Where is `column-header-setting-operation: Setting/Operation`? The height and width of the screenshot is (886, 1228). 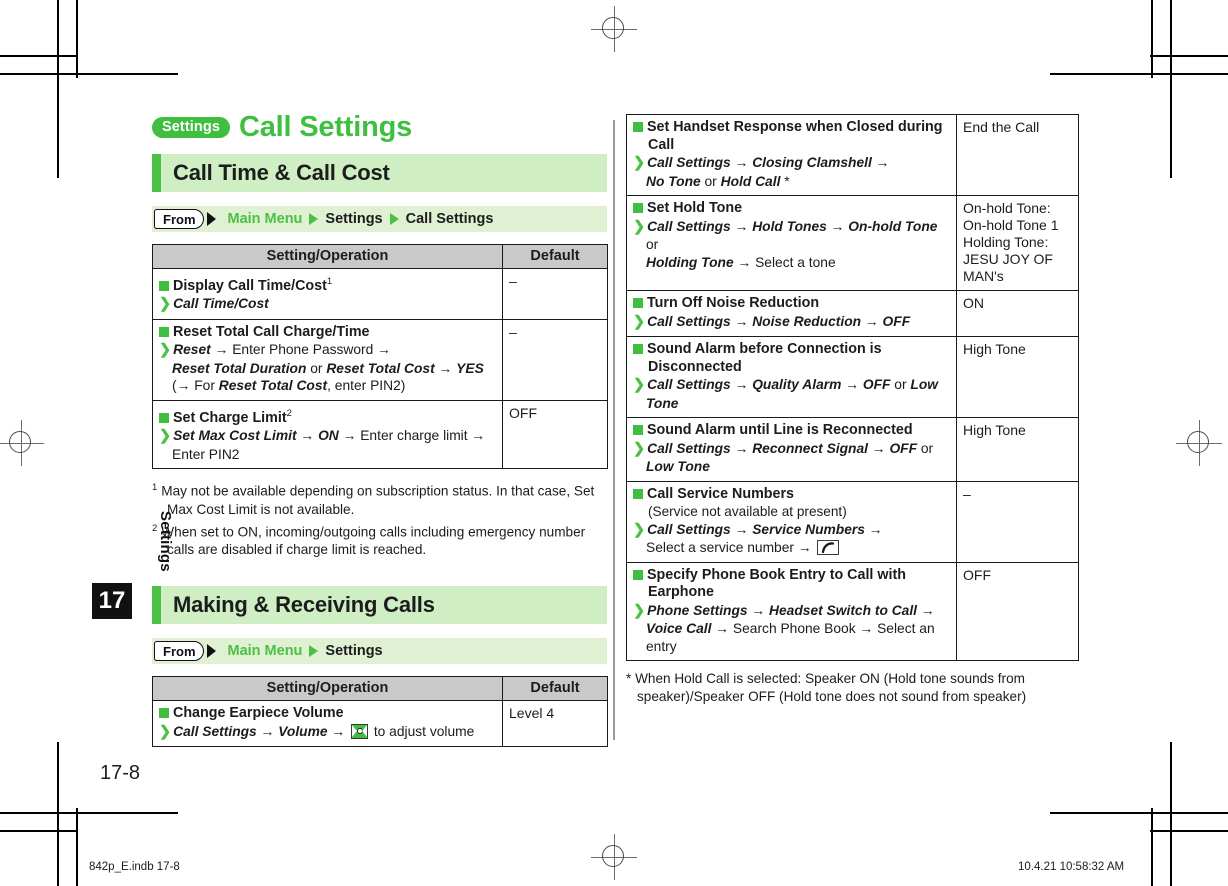
column-header-setting-operation: Setting/Operation is located at coordinates (327, 689).